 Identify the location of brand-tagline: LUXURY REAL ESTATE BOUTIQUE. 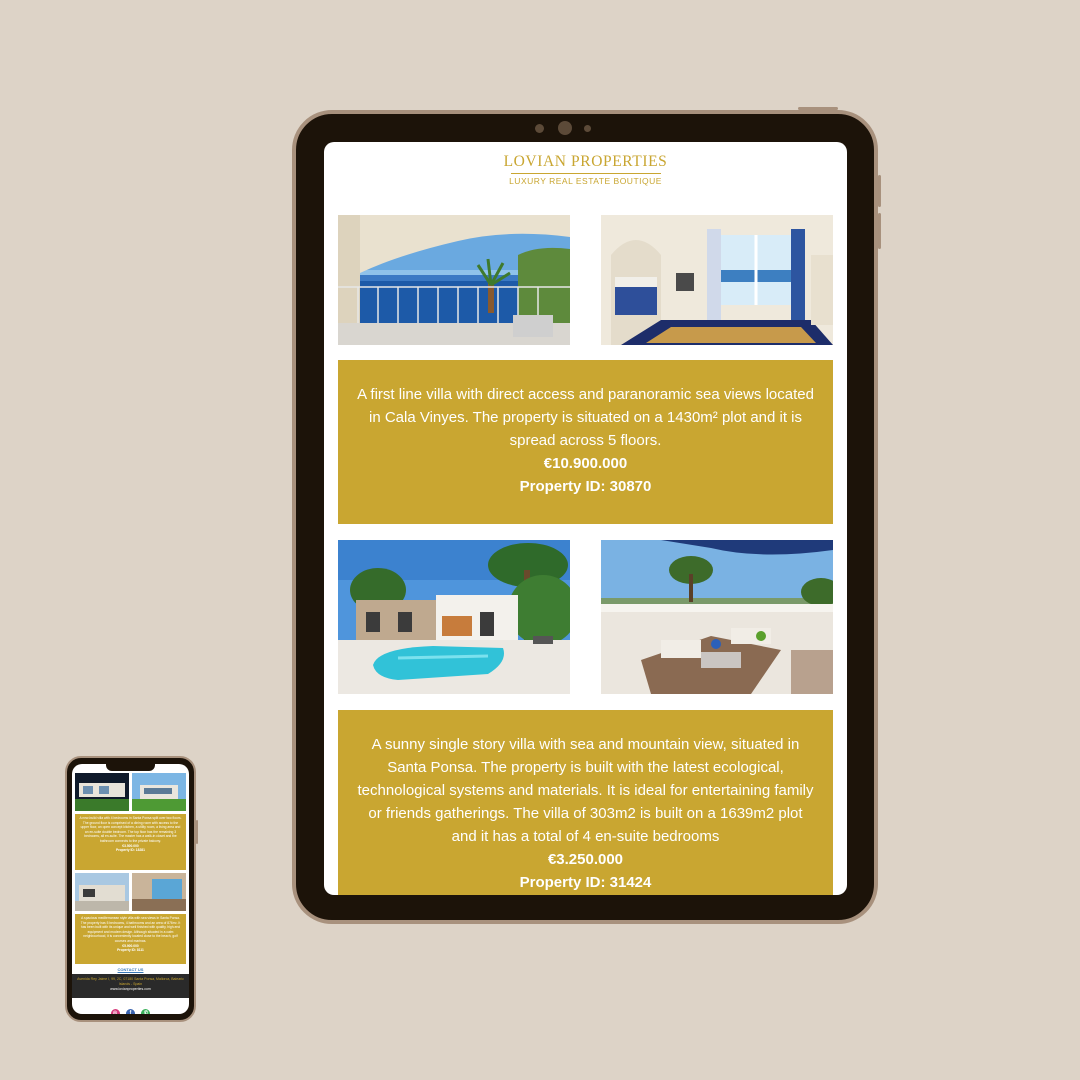
(585, 181).